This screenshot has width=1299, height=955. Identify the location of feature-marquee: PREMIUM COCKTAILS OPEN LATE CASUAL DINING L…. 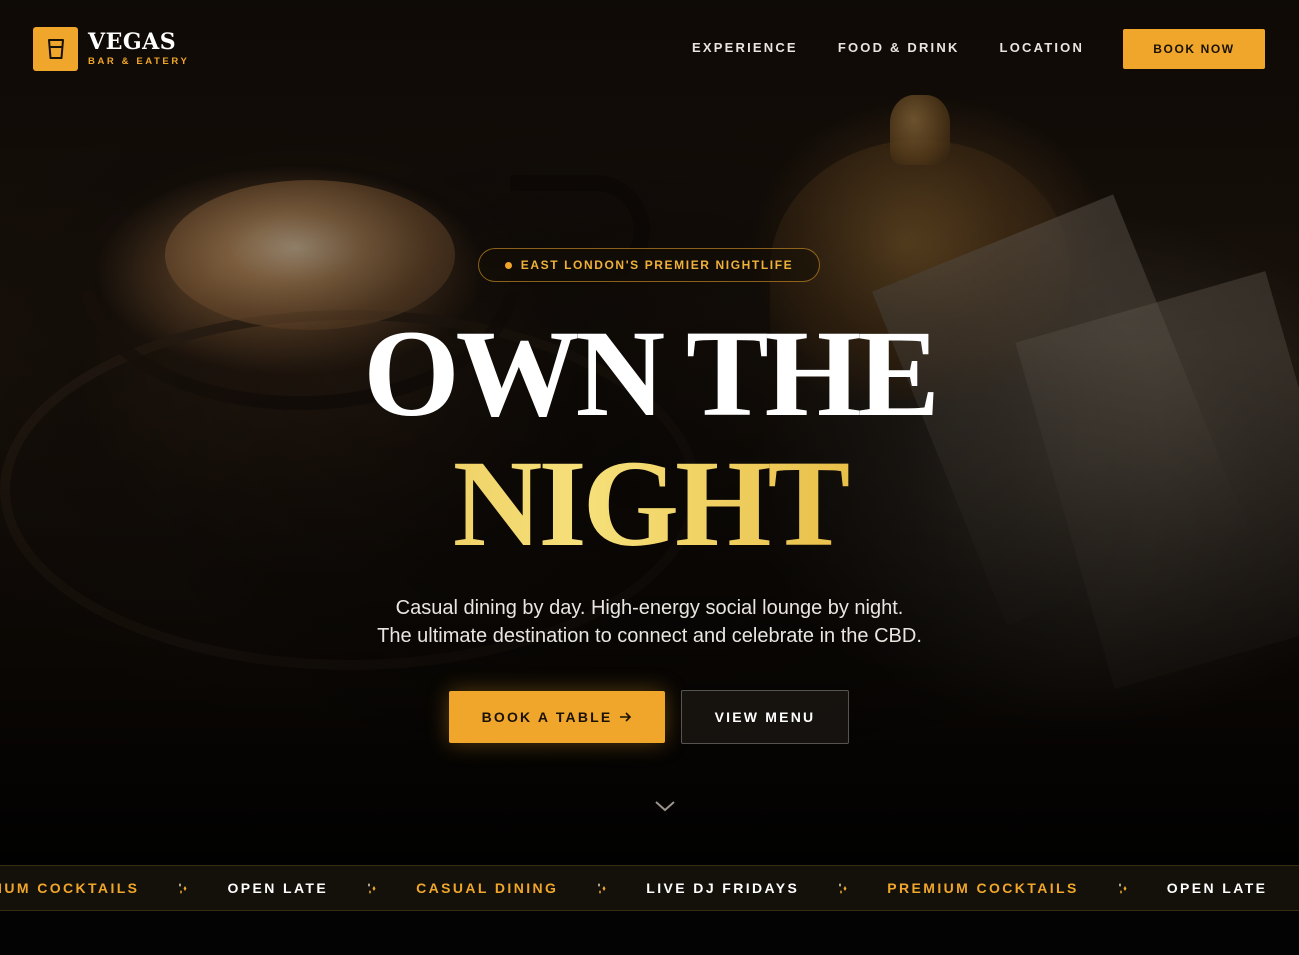
(649, 888).